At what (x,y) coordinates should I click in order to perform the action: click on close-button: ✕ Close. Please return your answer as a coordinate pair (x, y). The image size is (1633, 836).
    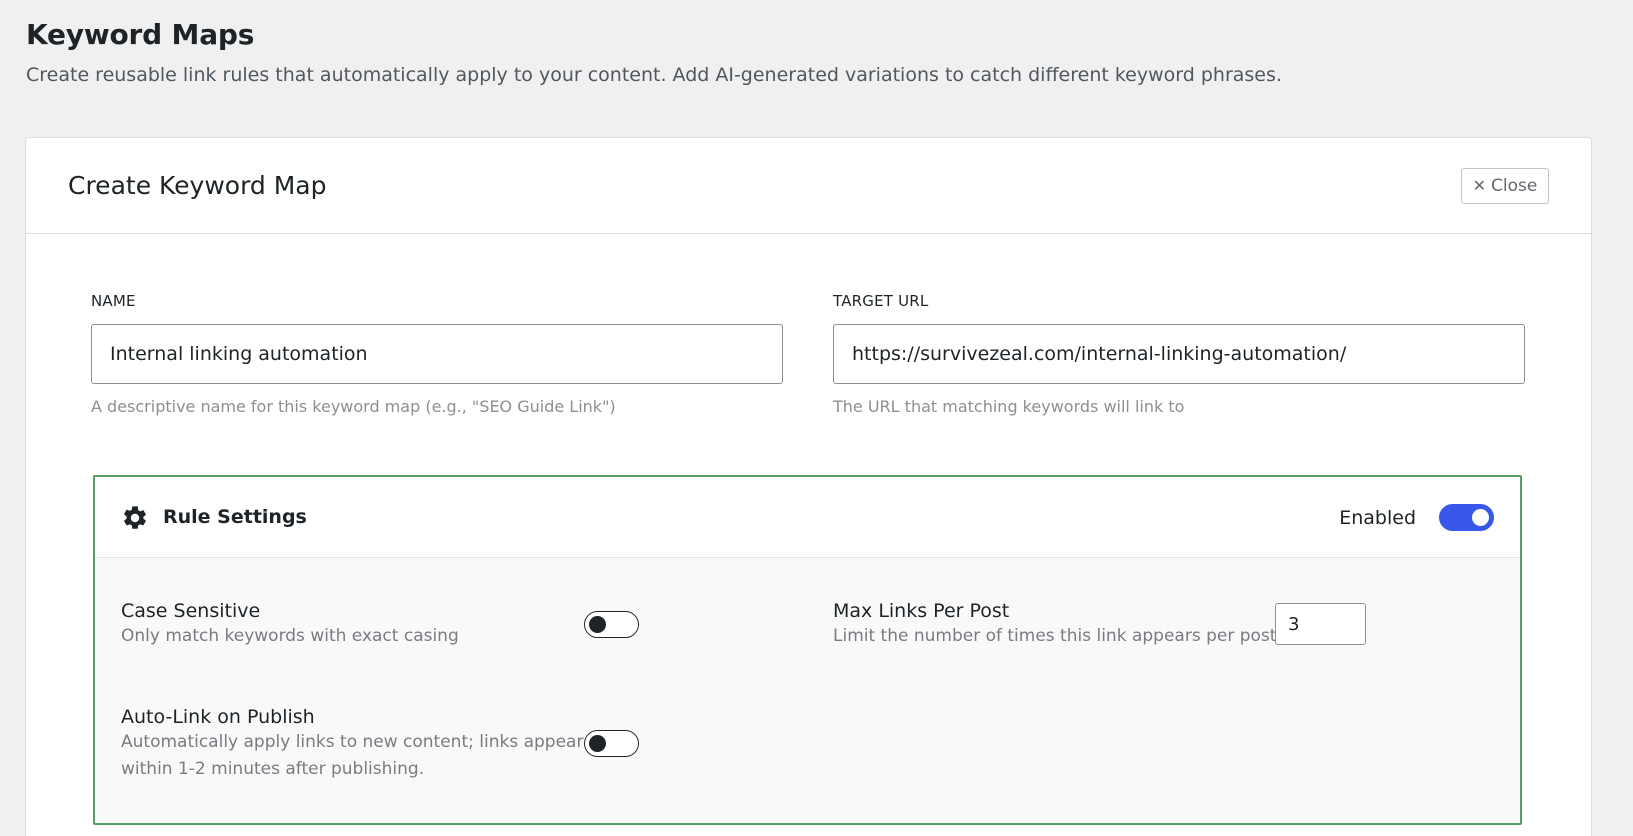
    Looking at the image, I should click on (1505, 186).